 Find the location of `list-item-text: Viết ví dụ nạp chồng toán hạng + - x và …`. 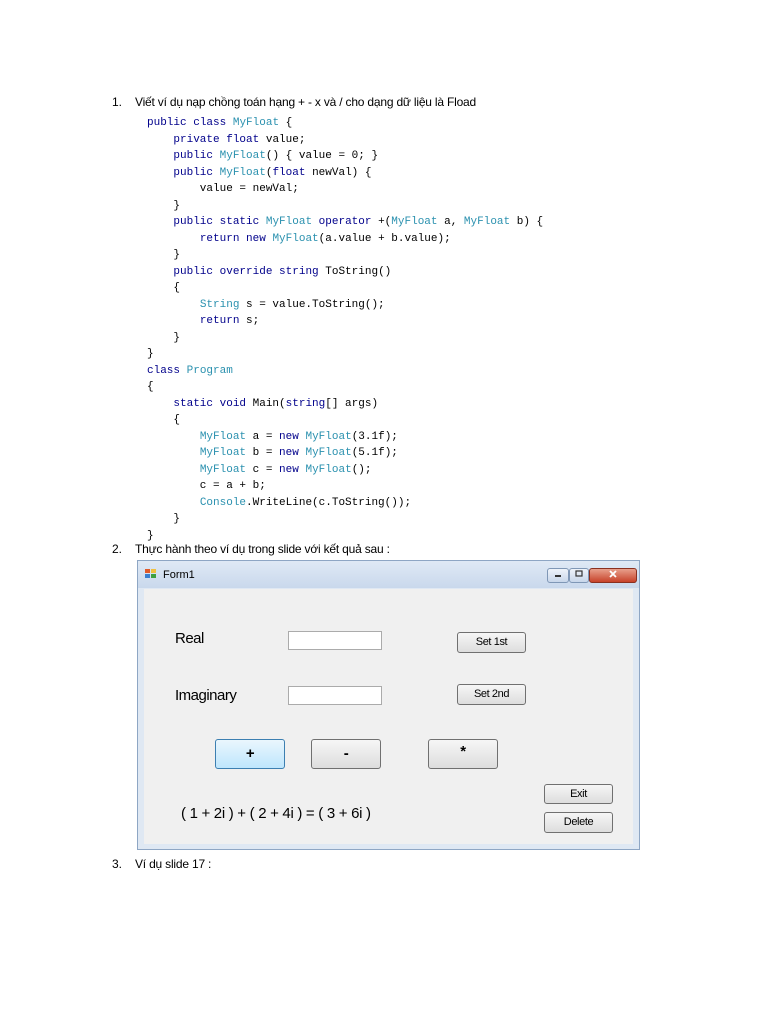

list-item-text: Viết ví dụ nạp chồng toán hạng + - x và … is located at coordinates (305, 102).